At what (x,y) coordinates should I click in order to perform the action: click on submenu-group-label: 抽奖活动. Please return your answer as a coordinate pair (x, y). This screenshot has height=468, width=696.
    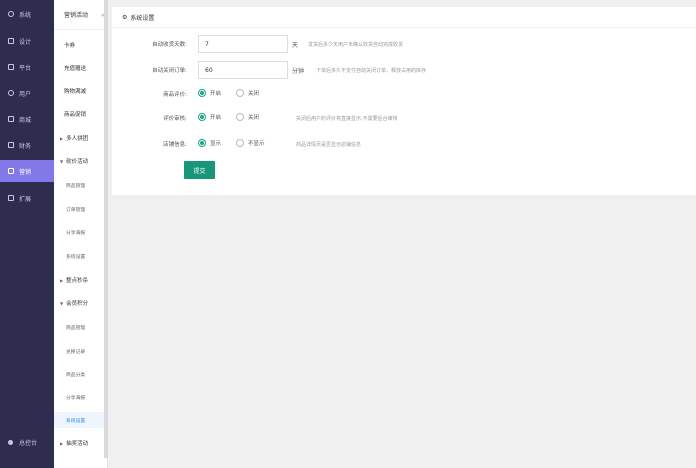
    Looking at the image, I should click on (77, 444).